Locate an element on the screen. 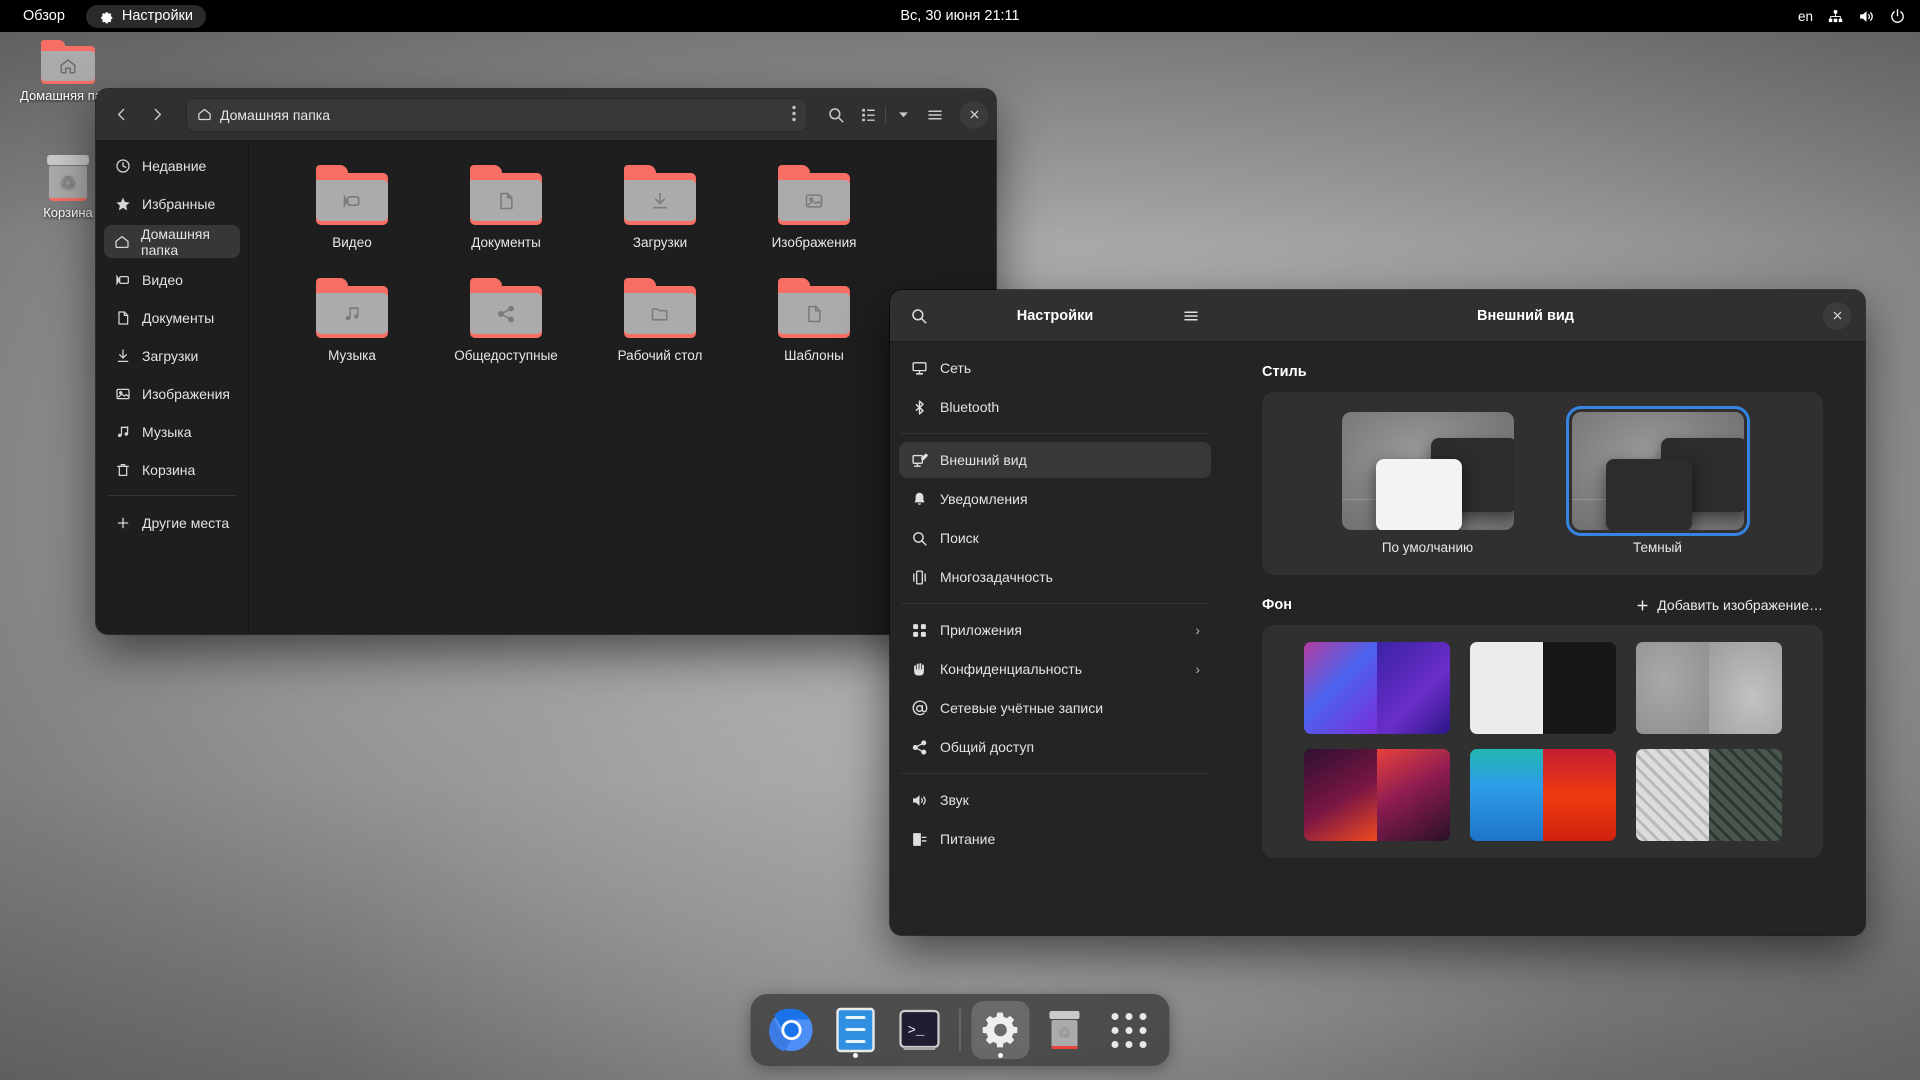 This screenshot has width=1920, height=1080. sidebar-item-recent: Недавние is located at coordinates (172, 165).